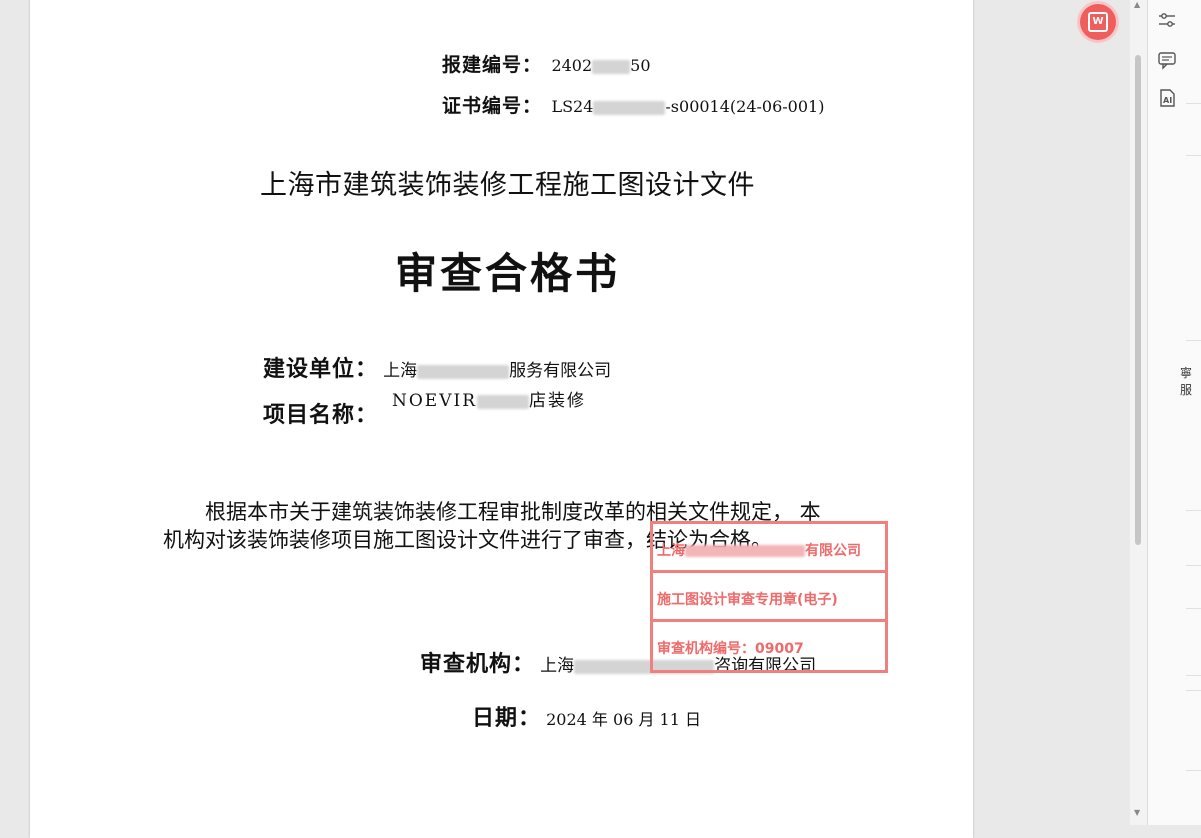 The height and width of the screenshot is (838, 1201). What do you see at coordinates (435, 401) in the screenshot?
I see `project-value: NOEVIR` at bounding box center [435, 401].